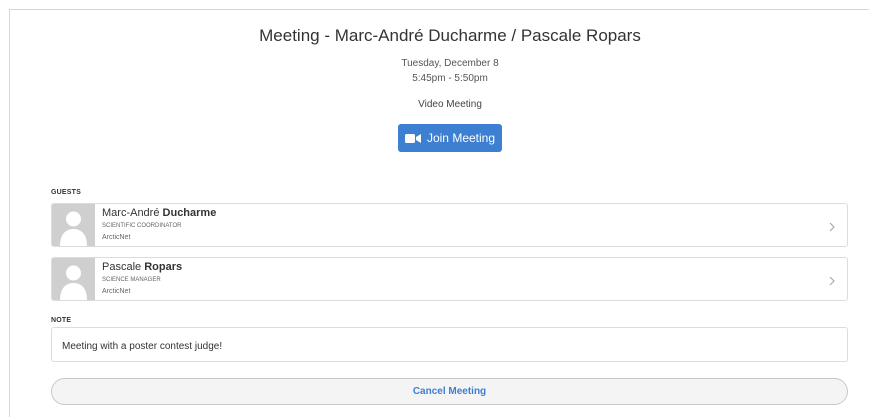 This screenshot has width=871, height=417. I want to click on meeting-time: 5:45pm - 5:50pm, so click(450, 78).